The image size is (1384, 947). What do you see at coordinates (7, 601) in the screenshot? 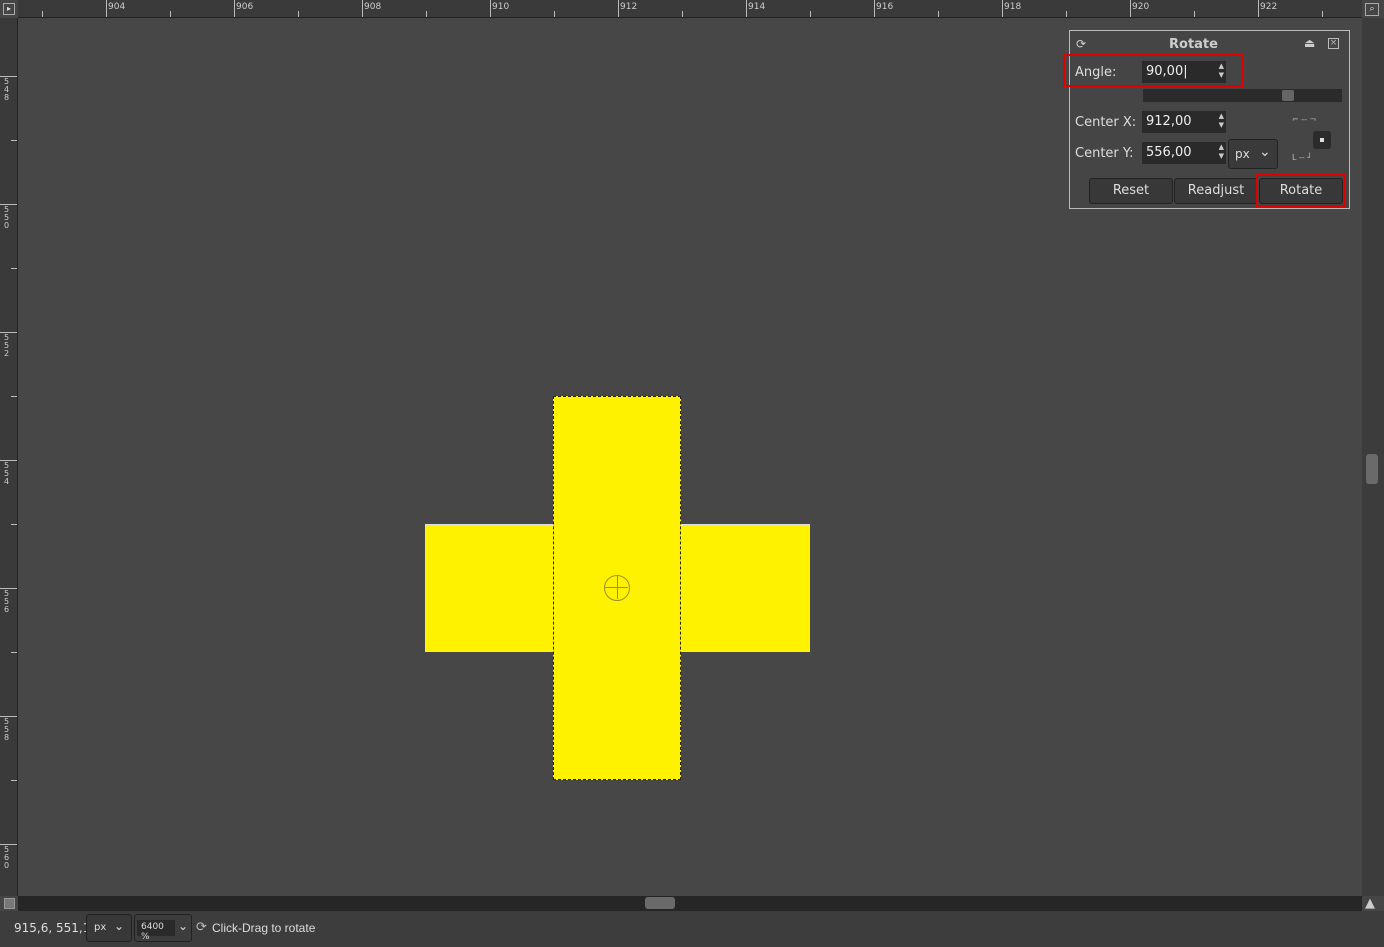
I see `ruler-label: 556` at bounding box center [7, 601].